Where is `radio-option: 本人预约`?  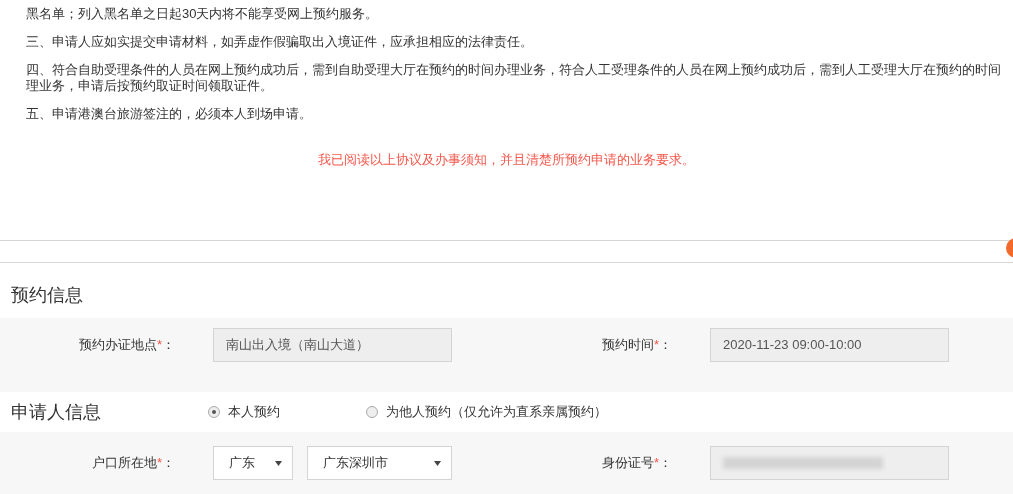
radio-option: 本人预约 is located at coordinates (287, 412).